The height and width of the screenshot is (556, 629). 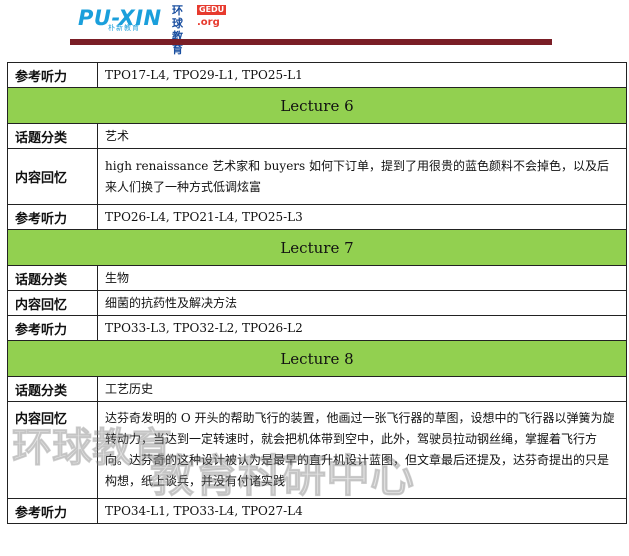 What do you see at coordinates (362, 278) in the screenshot?
I see `row-value: 生物` at bounding box center [362, 278].